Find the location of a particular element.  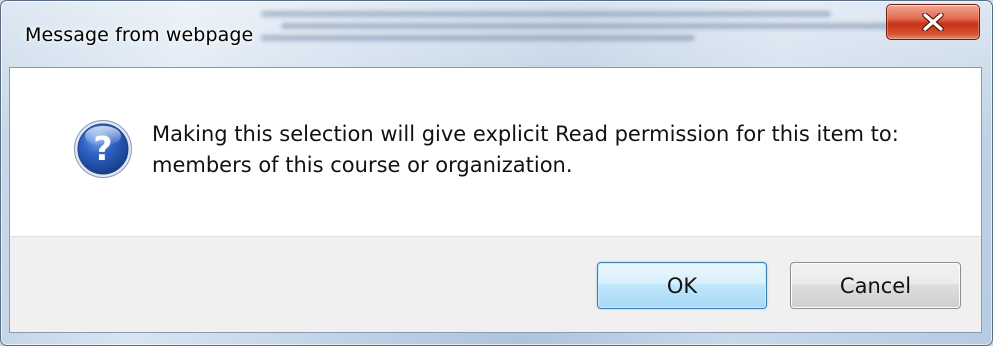

close-button is located at coordinates (933, 22).